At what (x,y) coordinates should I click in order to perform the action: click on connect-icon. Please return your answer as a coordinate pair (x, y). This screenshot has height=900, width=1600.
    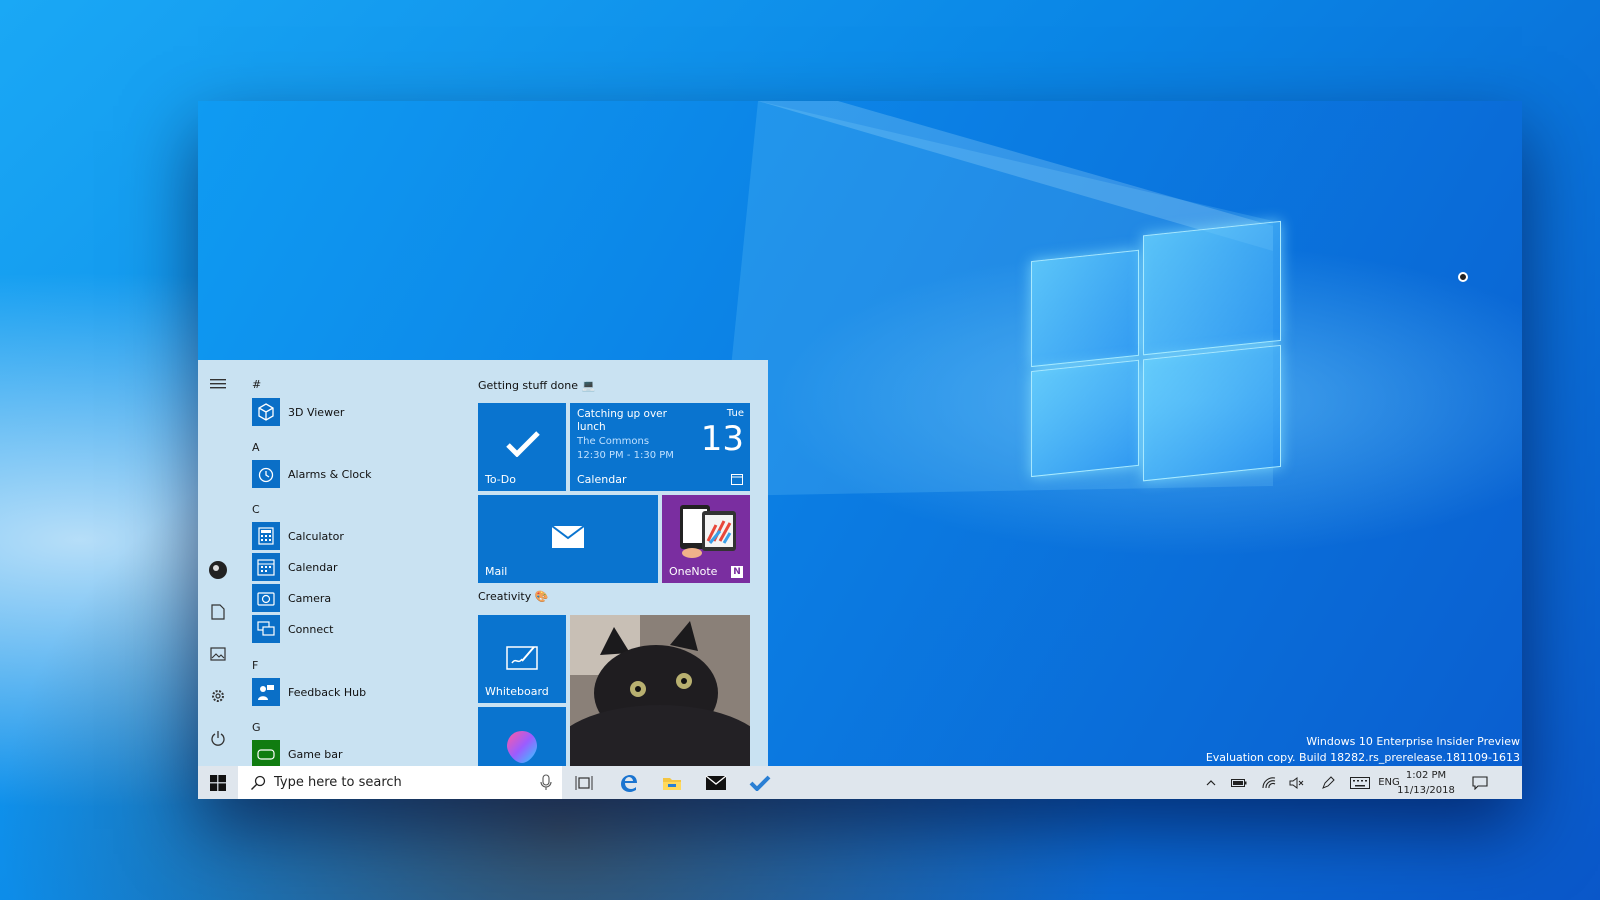
    Looking at the image, I should click on (266, 629).